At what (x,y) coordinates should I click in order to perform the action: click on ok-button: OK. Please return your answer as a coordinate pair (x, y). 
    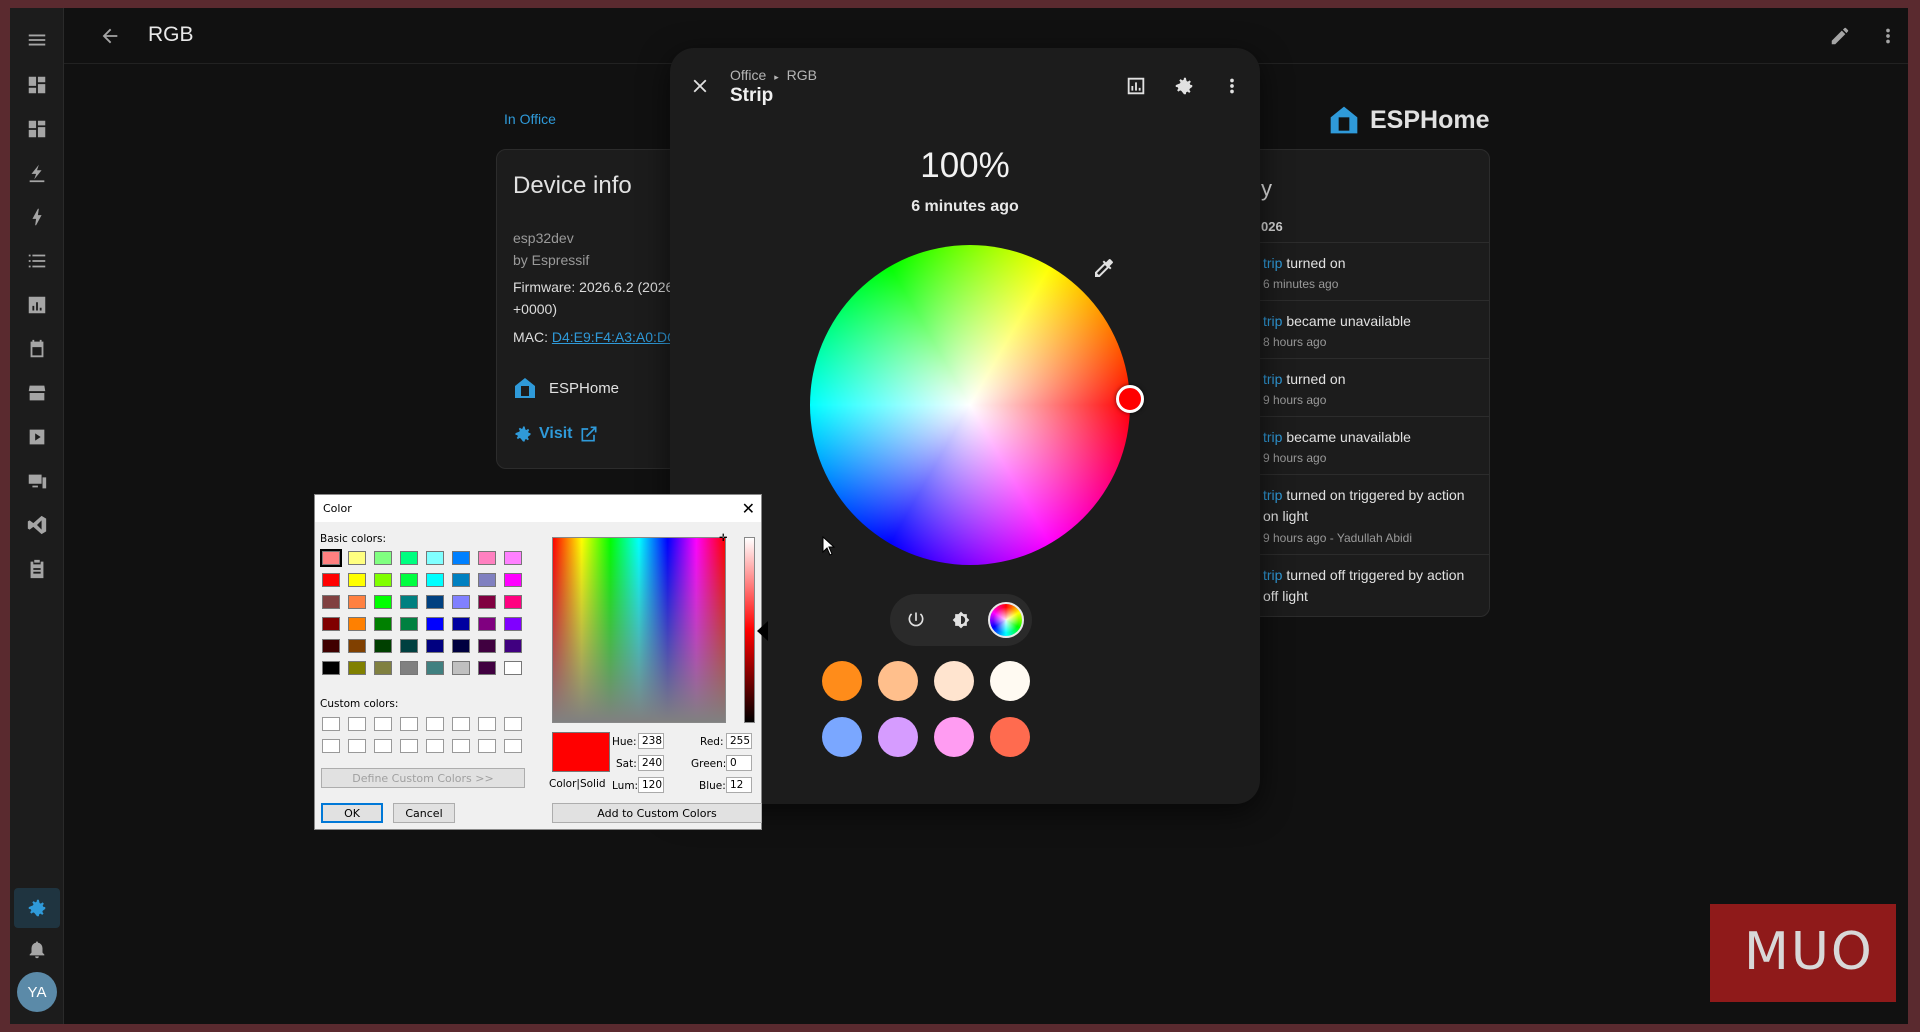
    Looking at the image, I should click on (352, 813).